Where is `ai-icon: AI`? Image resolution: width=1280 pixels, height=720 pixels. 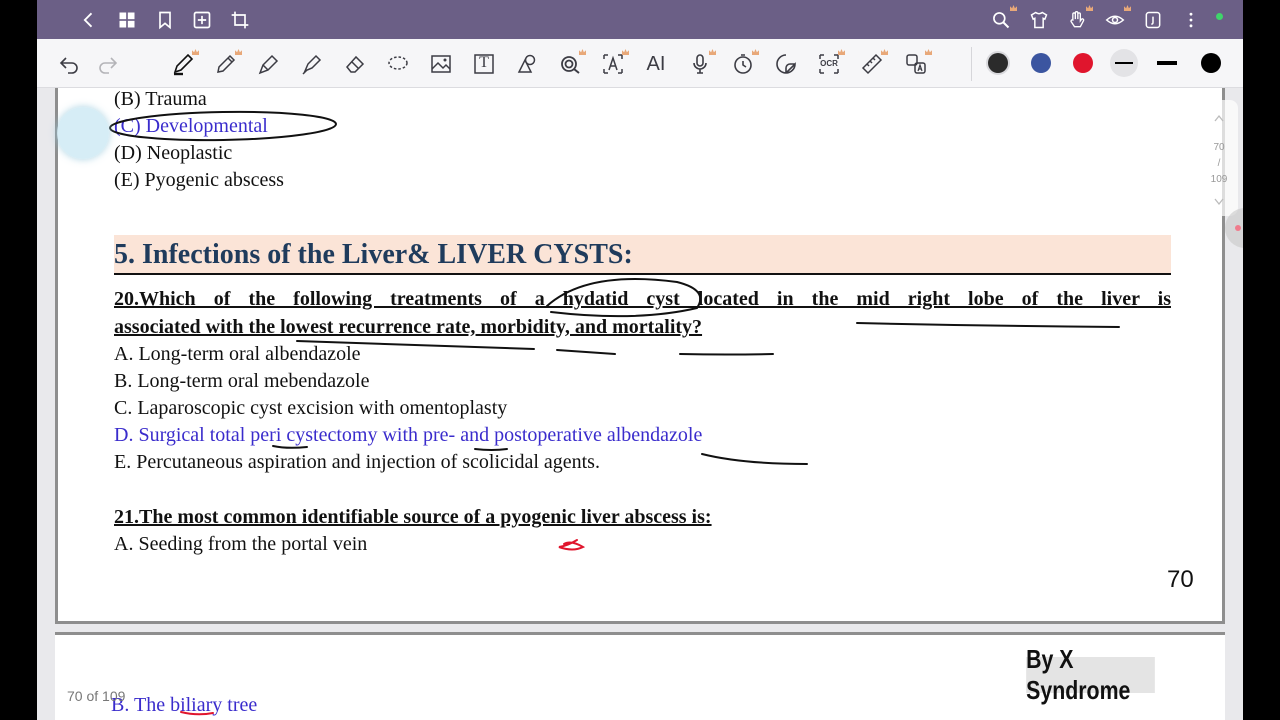
ai-icon: AI is located at coordinates (656, 64).